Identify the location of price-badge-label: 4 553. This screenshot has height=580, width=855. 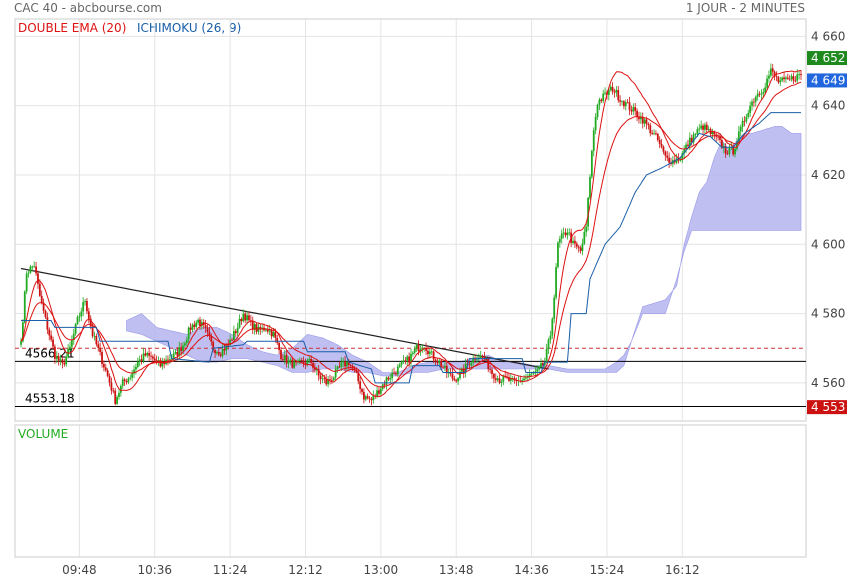
(828, 407).